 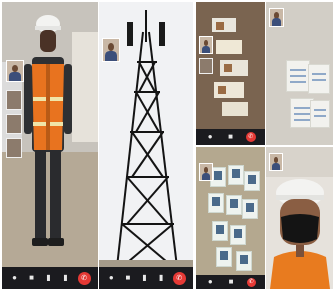 I want to click on face-video-panel, so click(x=299, y=218).